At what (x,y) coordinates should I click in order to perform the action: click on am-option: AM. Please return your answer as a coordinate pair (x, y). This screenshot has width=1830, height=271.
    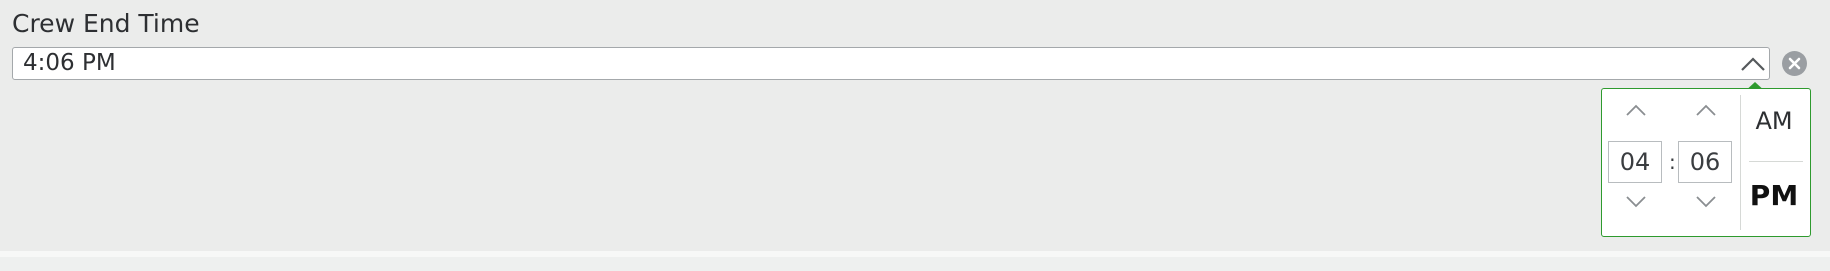
    Looking at the image, I should click on (1774, 121).